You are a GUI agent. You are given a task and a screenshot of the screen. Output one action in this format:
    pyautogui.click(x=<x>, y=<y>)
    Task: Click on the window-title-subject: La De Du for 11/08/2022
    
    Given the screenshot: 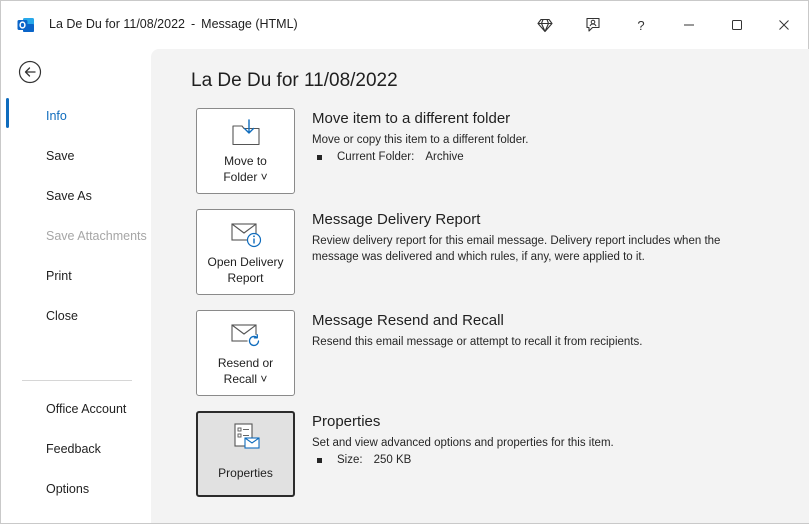 What is the action you would take?
    pyautogui.click(x=117, y=24)
    